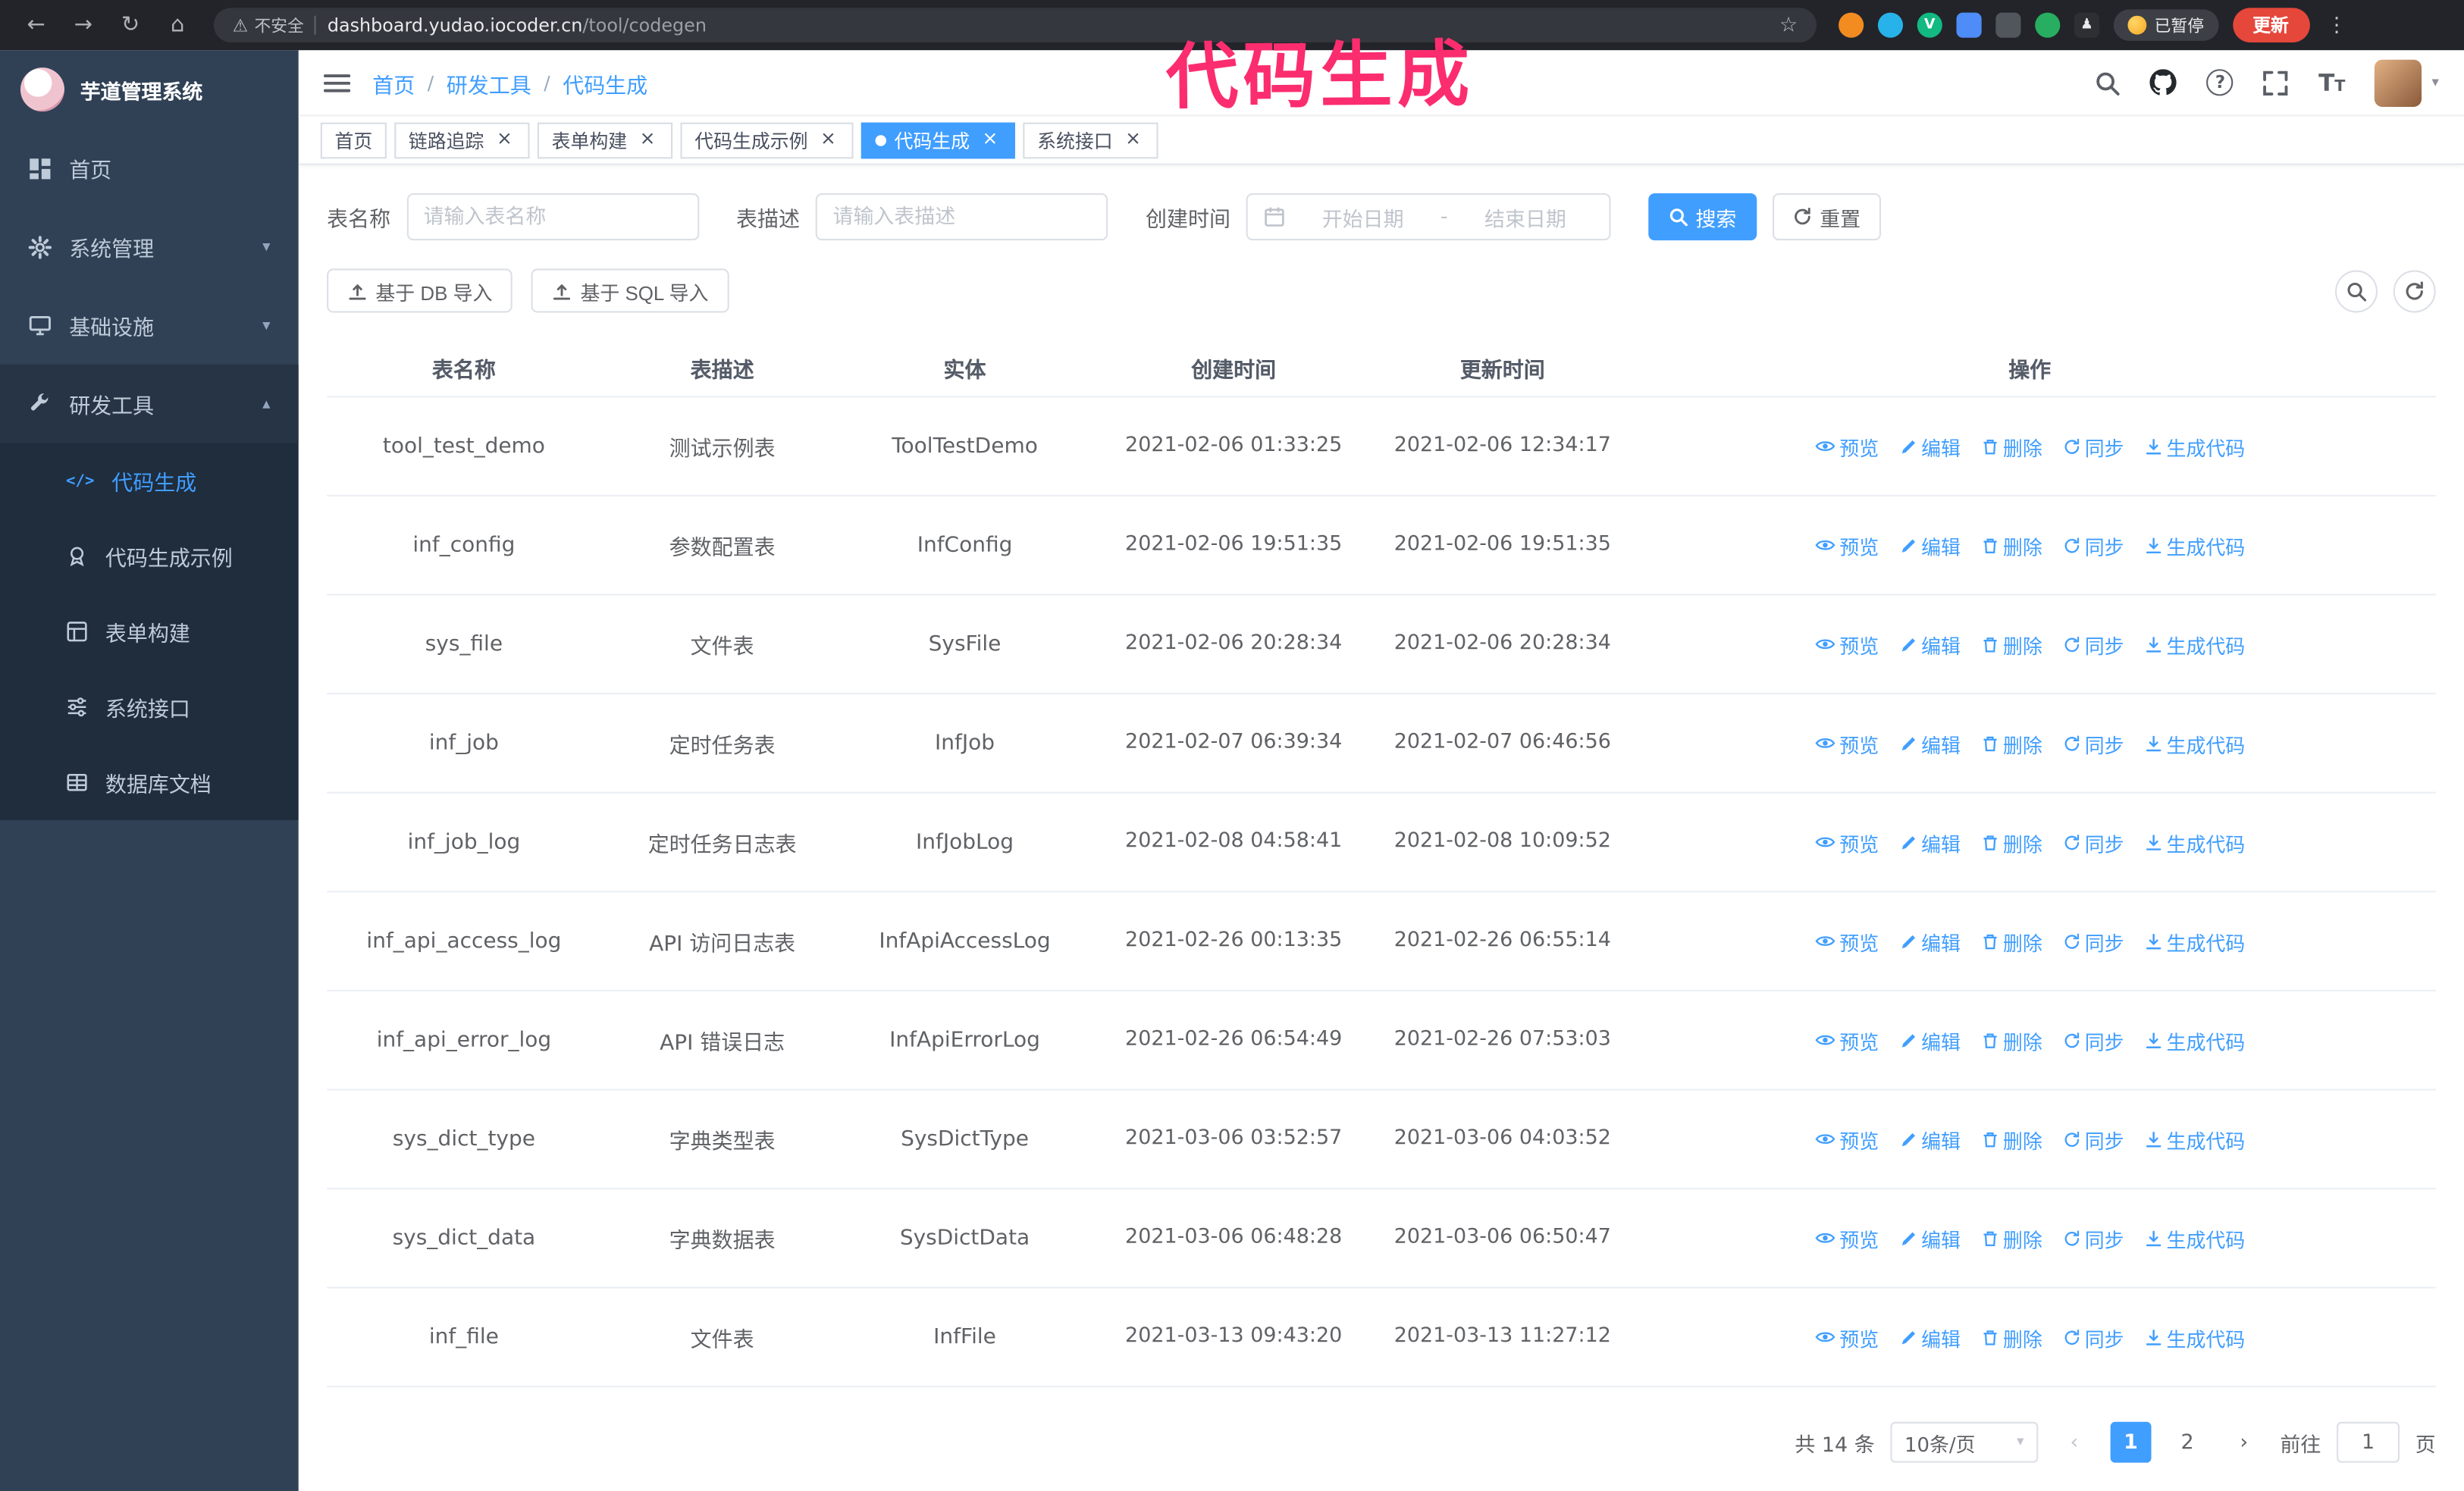 This screenshot has width=2464, height=1491. Describe the element at coordinates (1930, 25) in the screenshot. I see `extension-icon: V` at that location.